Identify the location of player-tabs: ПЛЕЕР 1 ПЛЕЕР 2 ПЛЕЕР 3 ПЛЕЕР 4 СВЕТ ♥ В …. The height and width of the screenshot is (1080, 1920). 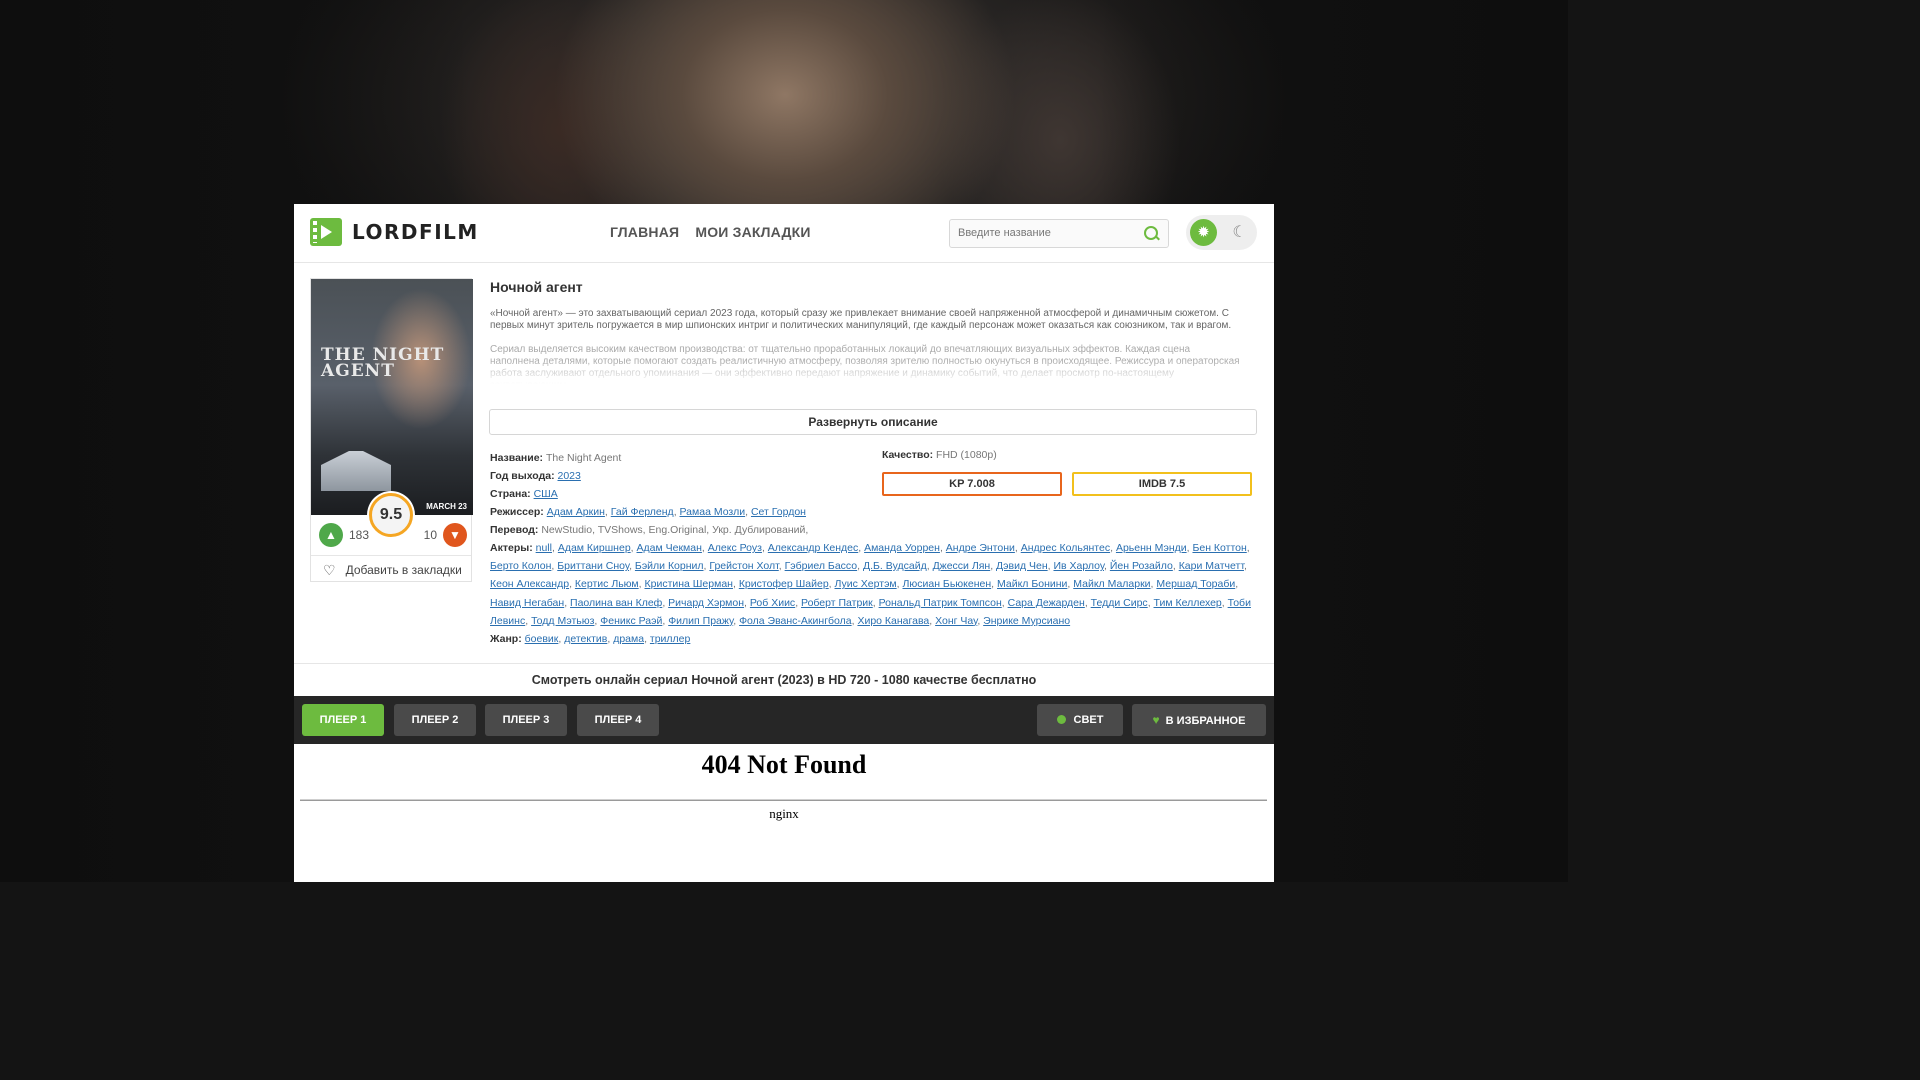
(784, 720).